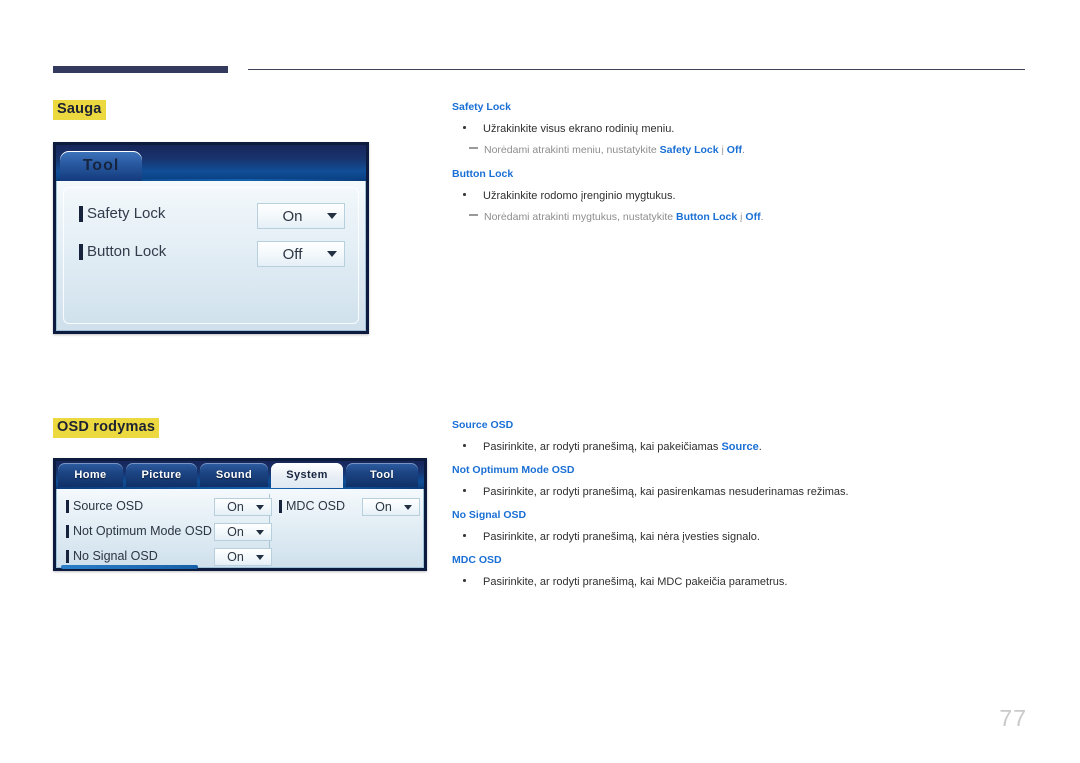 Image resolution: width=1080 pixels, height=763 pixels. I want to click on osd-row-label: No Signal OSD, so click(115, 556).